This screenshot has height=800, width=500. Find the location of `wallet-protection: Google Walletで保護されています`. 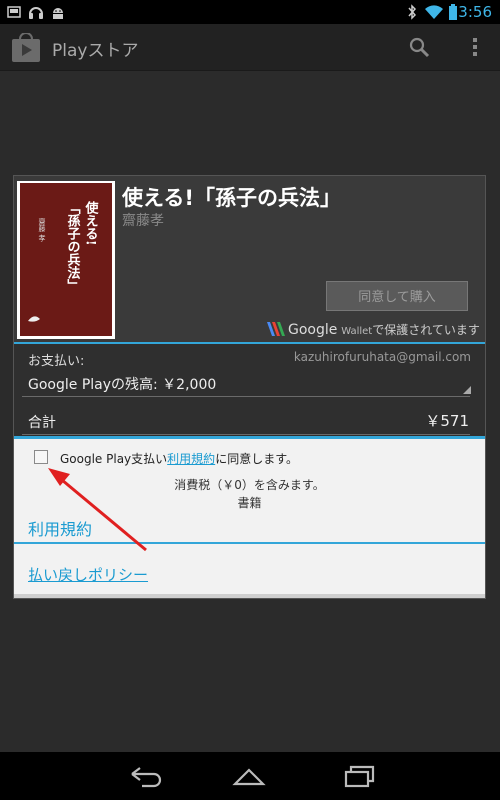

wallet-protection: Google Walletで保護されています is located at coordinates (373, 329).